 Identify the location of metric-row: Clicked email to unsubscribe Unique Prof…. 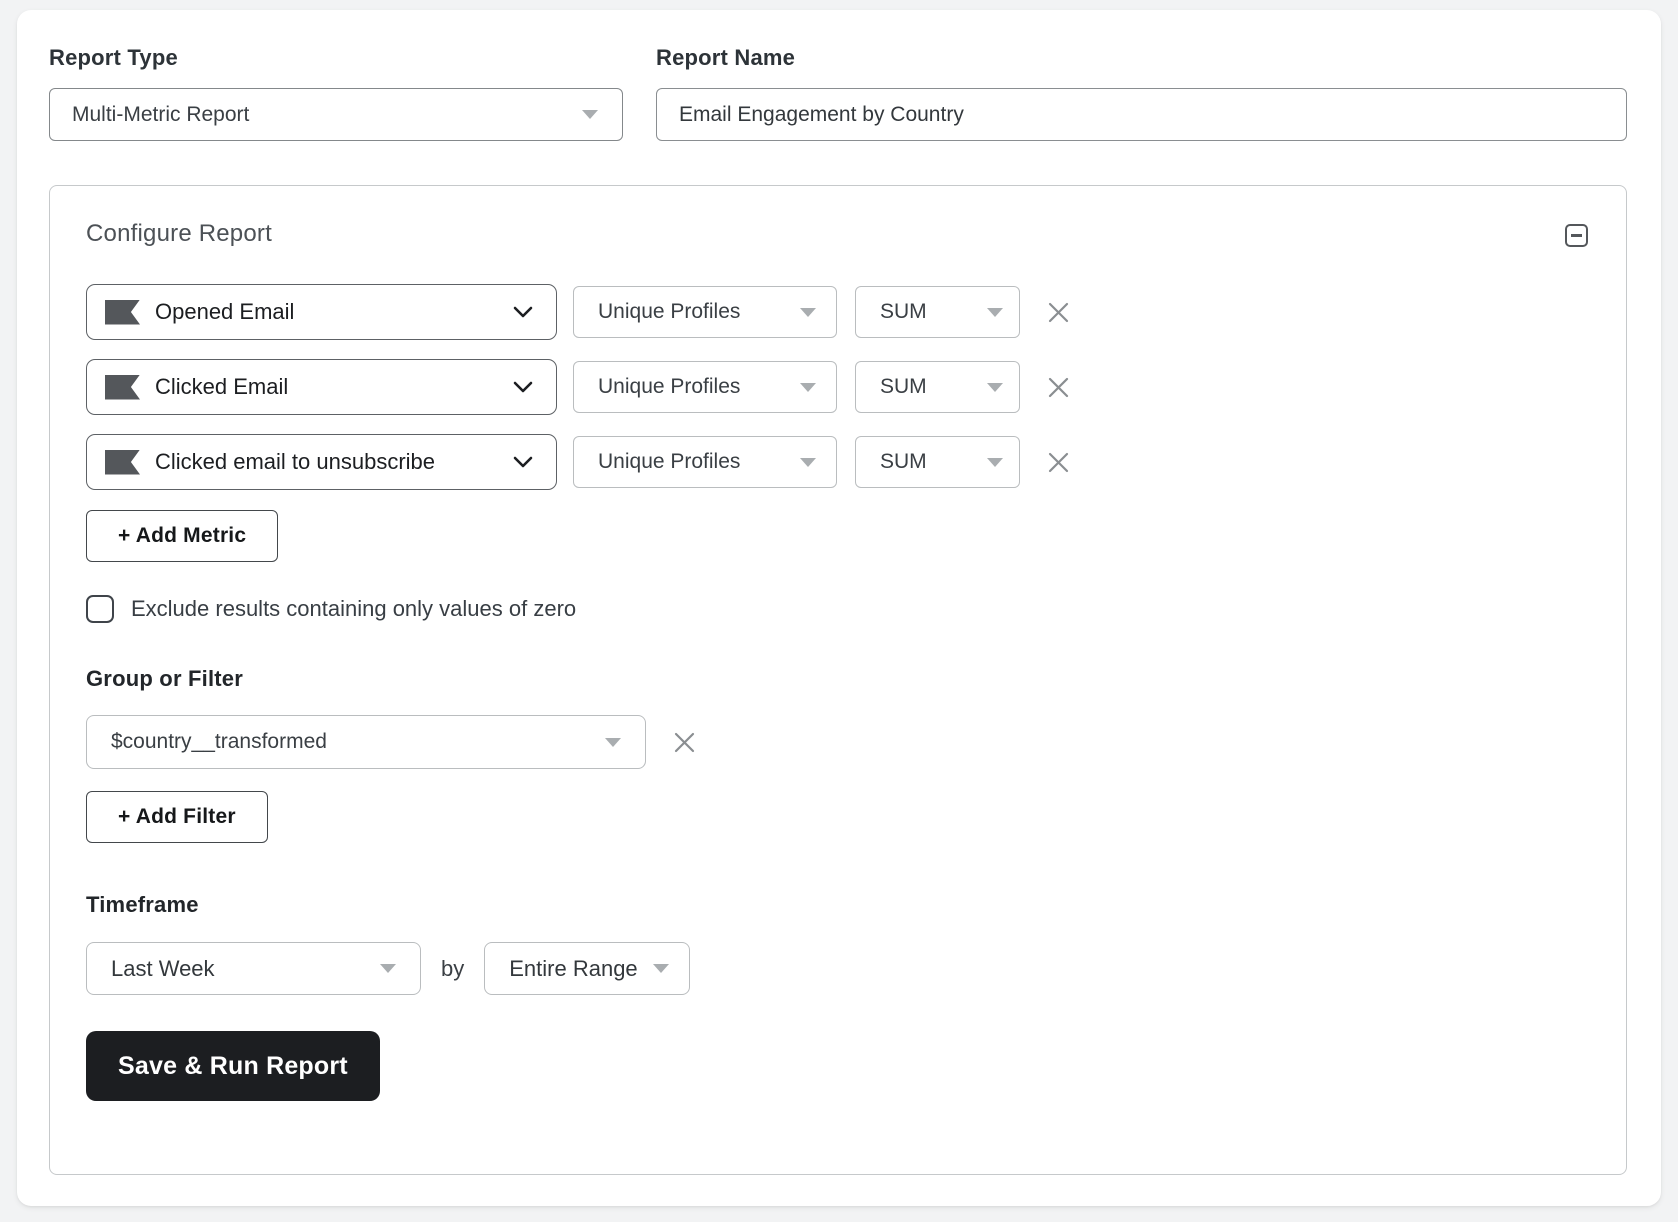
(837, 462).